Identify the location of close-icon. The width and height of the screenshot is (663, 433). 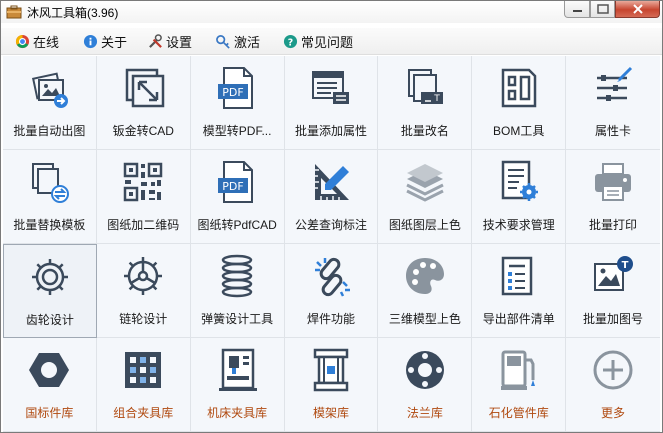
(638, 9).